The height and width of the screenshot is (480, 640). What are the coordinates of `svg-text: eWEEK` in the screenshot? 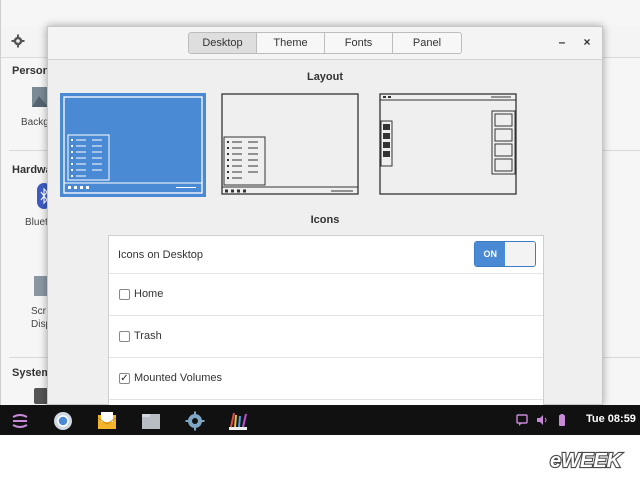 It's located at (586, 461).